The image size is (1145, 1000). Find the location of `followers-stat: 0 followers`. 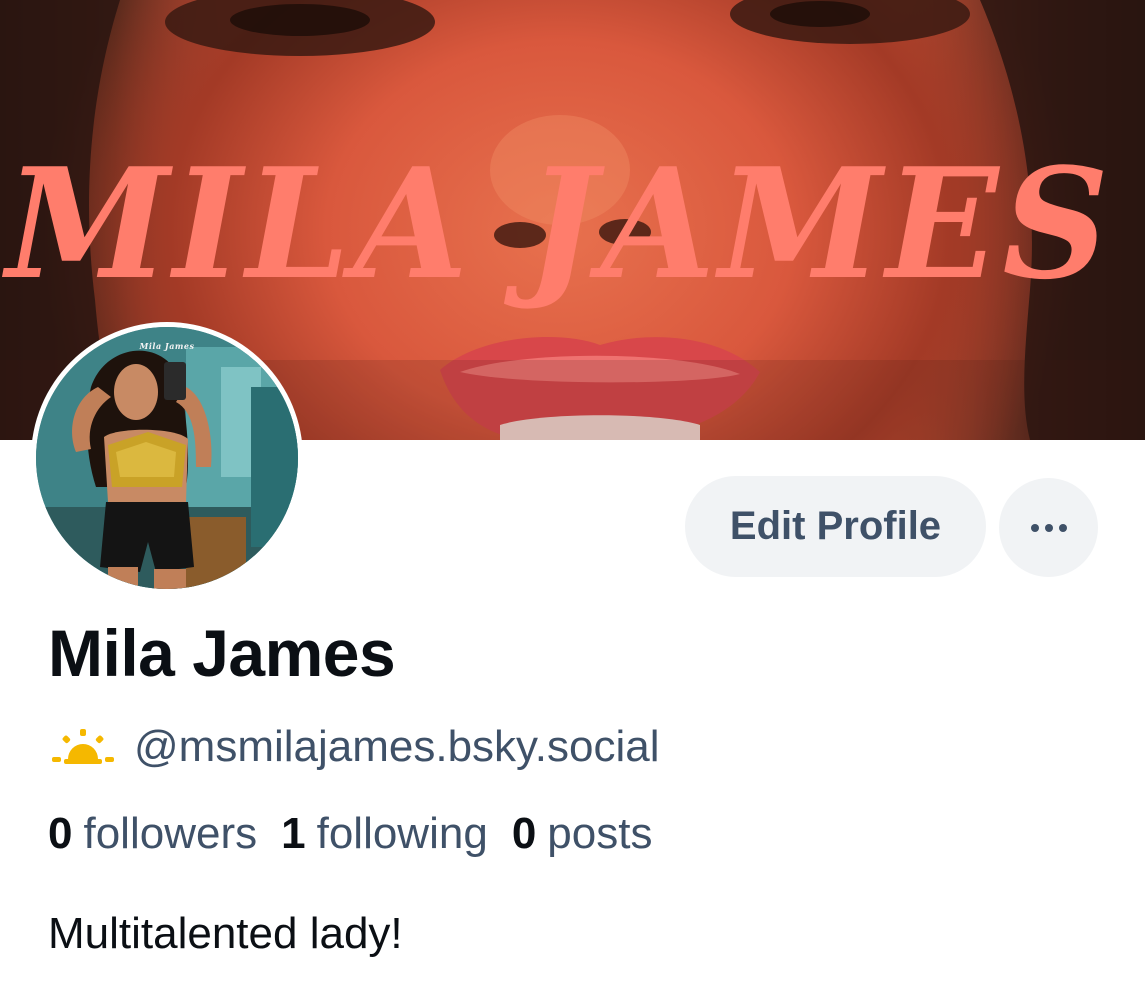

followers-stat: 0 followers is located at coordinates (152, 834).